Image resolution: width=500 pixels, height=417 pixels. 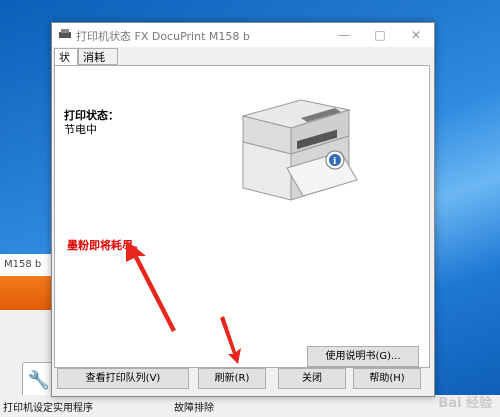 What do you see at coordinates (151, 286) in the screenshot?
I see `annotation-arrow-up` at bounding box center [151, 286].